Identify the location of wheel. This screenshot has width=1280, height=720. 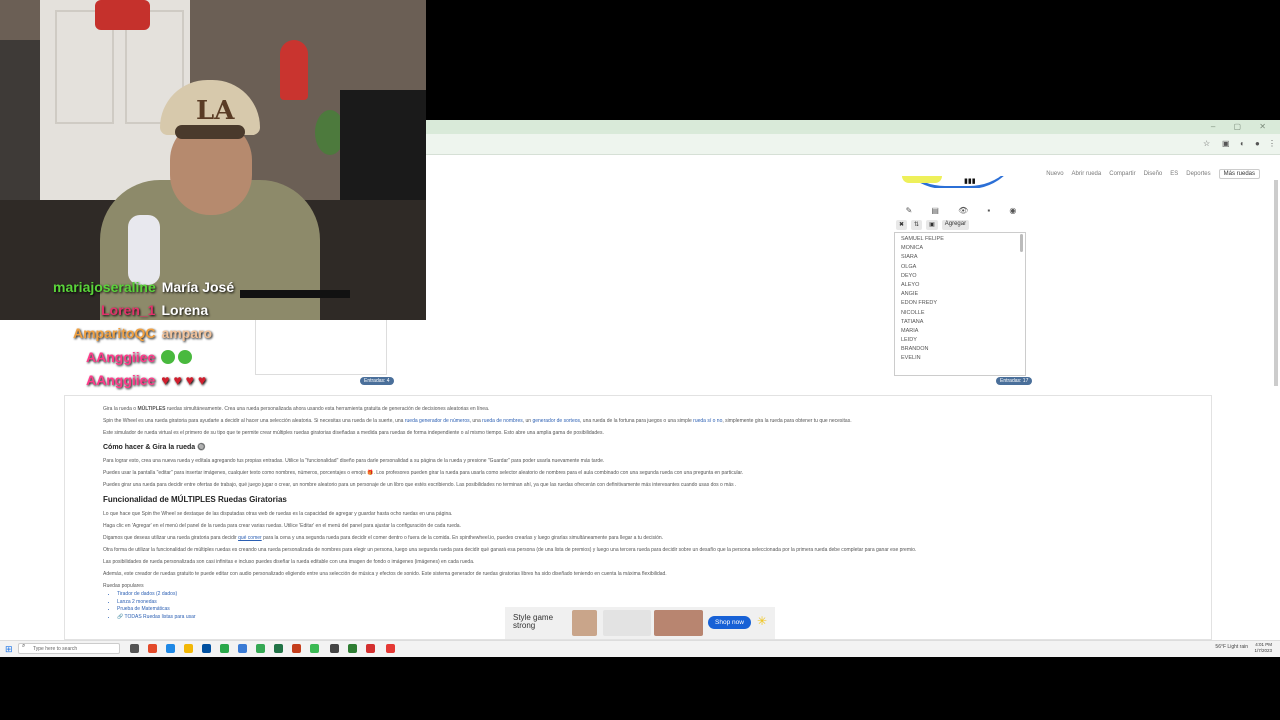
(957, 182).